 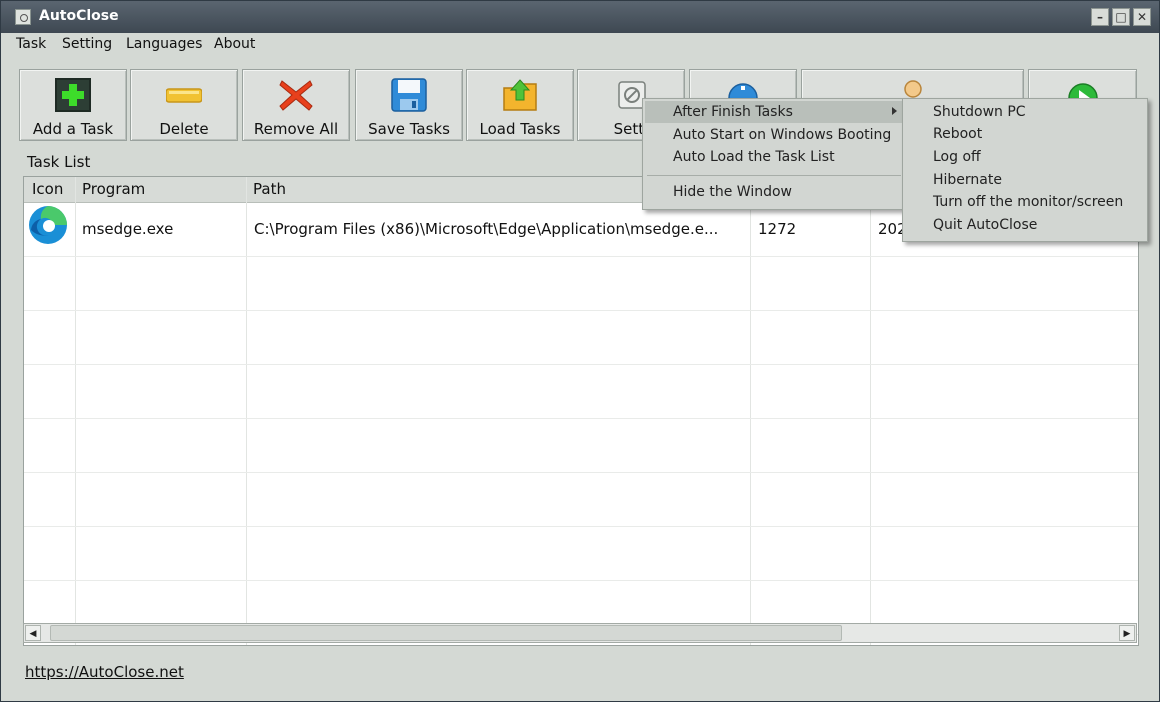 I want to click on scrollbar-thumb, so click(x=446, y=633).